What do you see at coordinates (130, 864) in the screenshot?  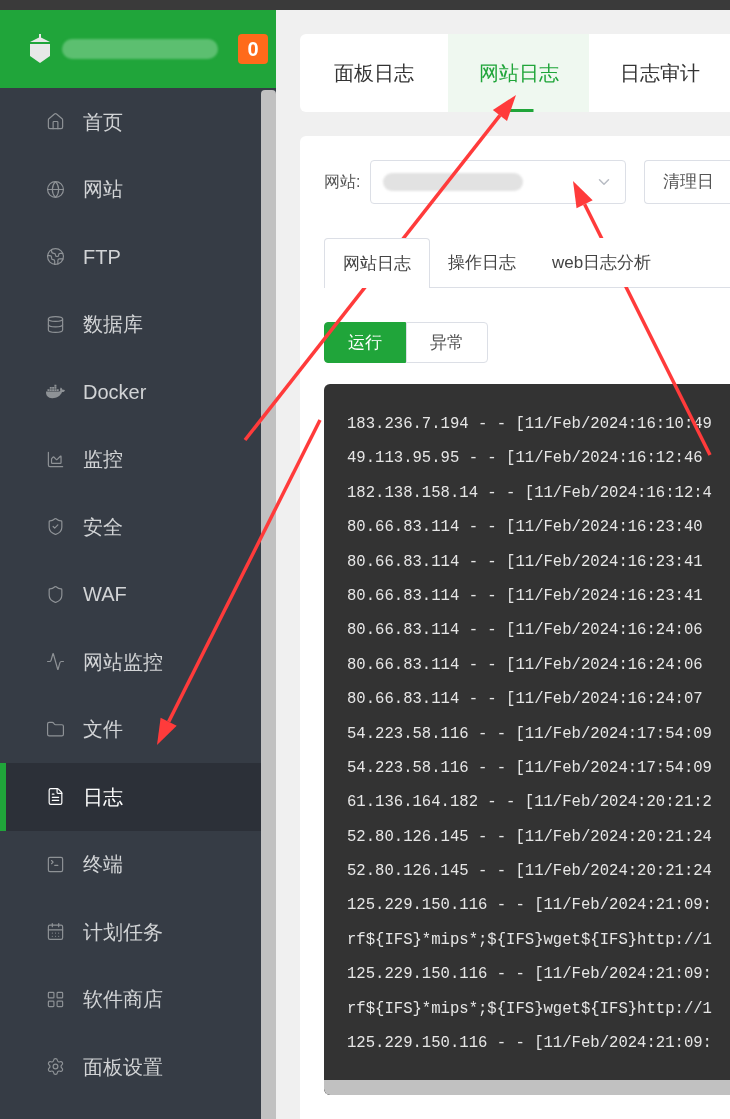 I see `sidebar-item: 终端` at bounding box center [130, 864].